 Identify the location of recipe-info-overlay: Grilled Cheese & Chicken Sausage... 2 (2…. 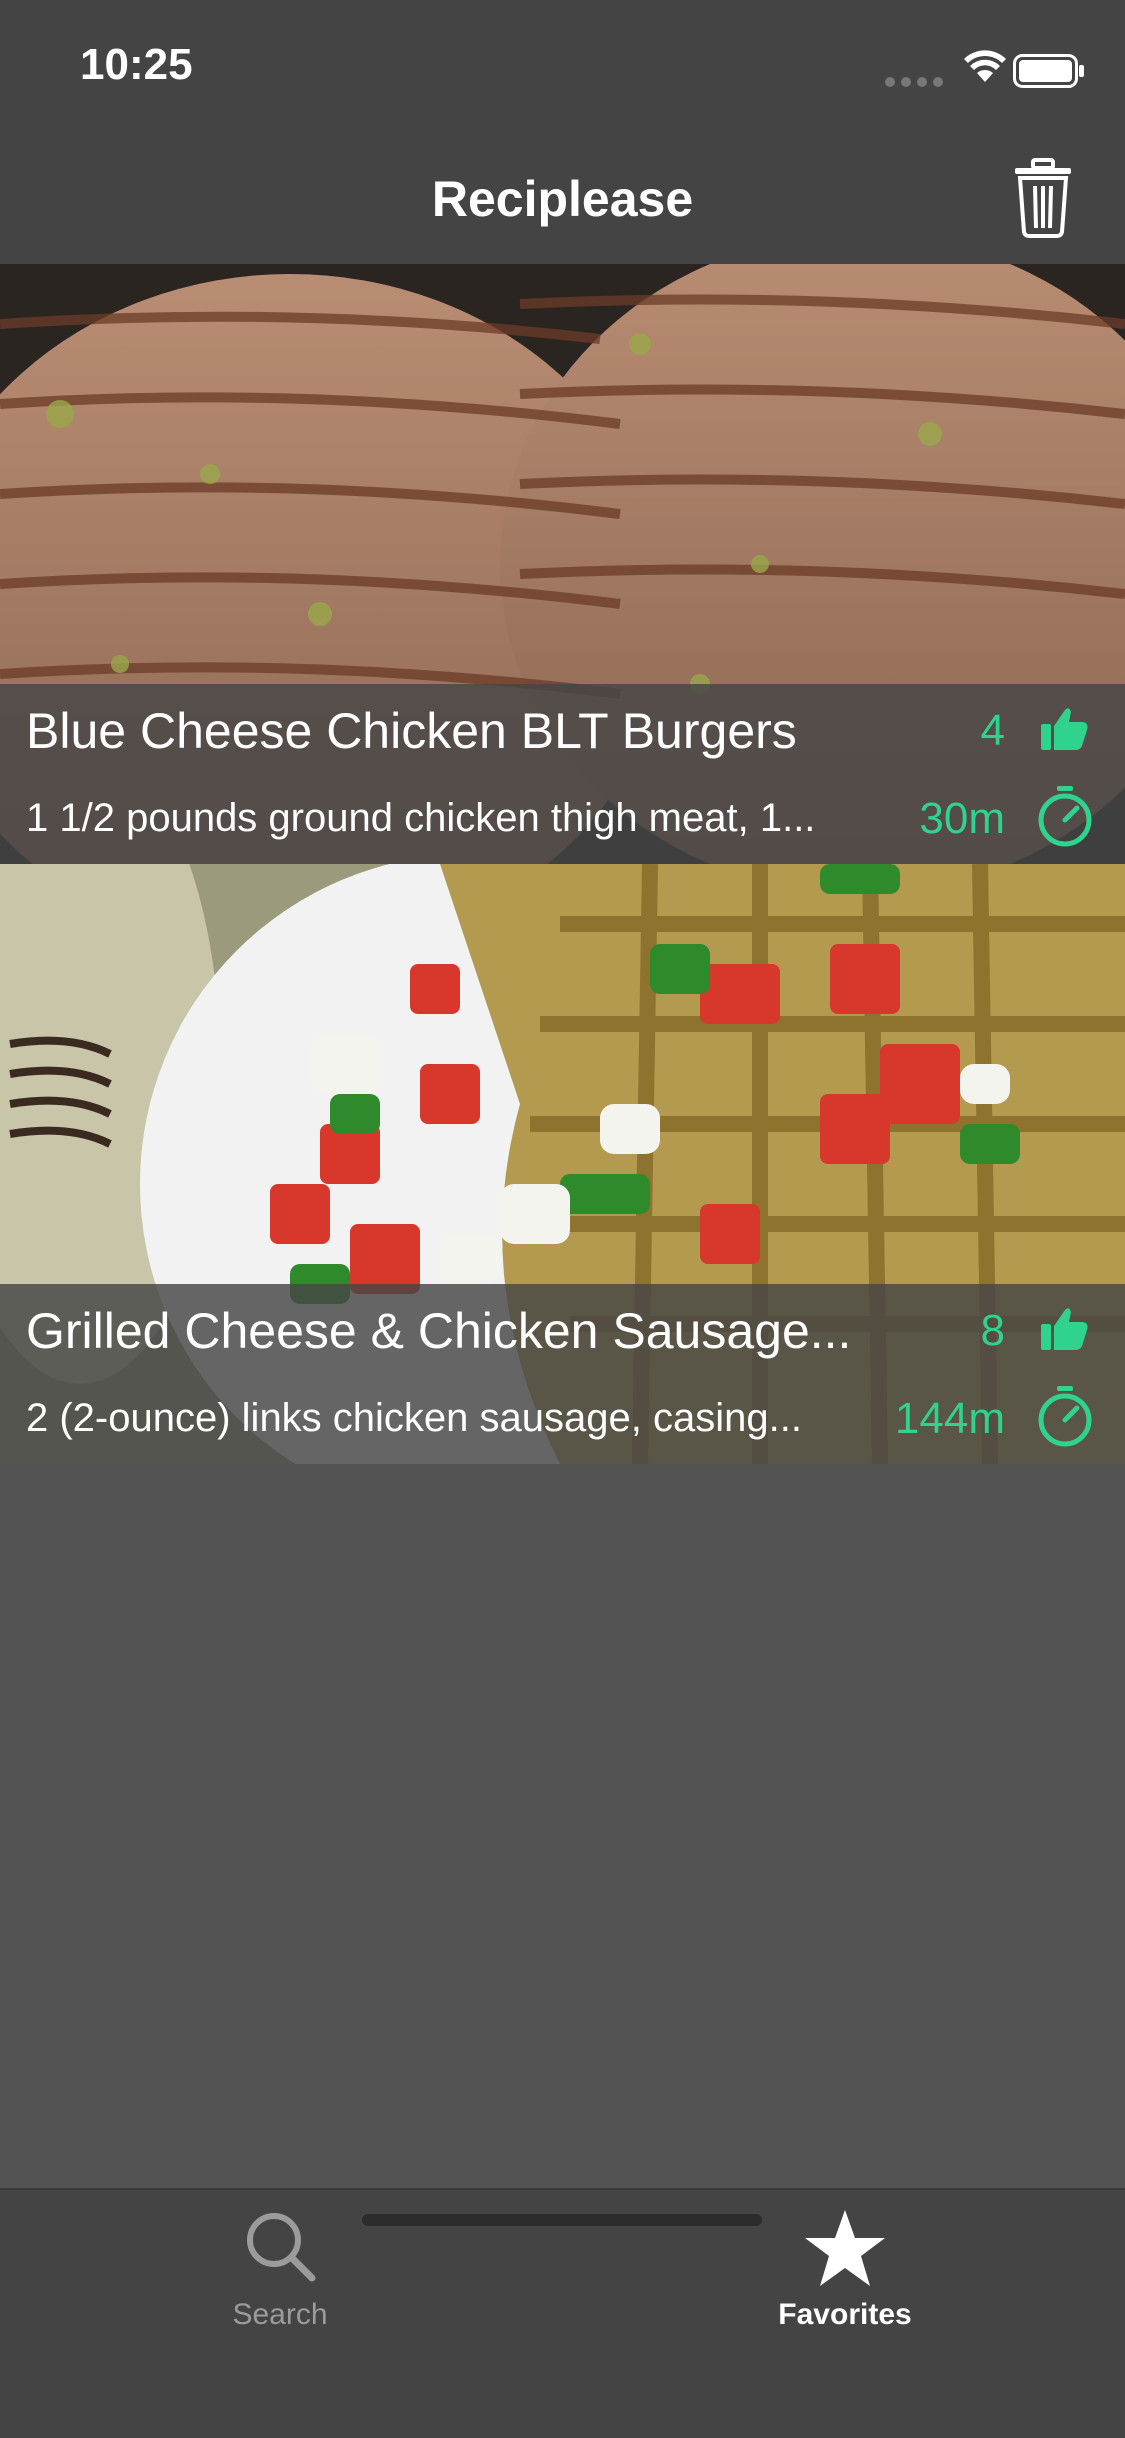
(562, 1374).